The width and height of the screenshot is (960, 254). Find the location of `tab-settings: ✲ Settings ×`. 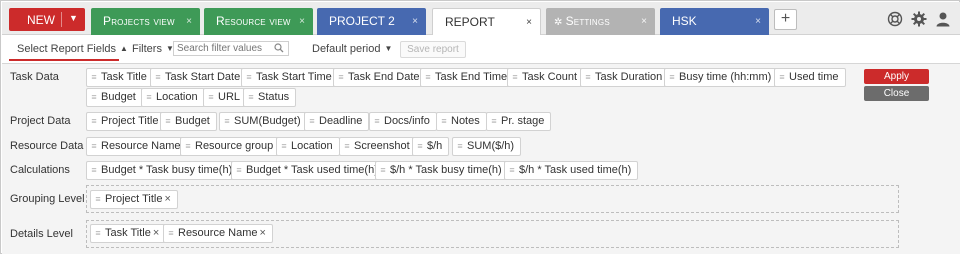

tab-settings: ✲ Settings × is located at coordinates (600, 21).